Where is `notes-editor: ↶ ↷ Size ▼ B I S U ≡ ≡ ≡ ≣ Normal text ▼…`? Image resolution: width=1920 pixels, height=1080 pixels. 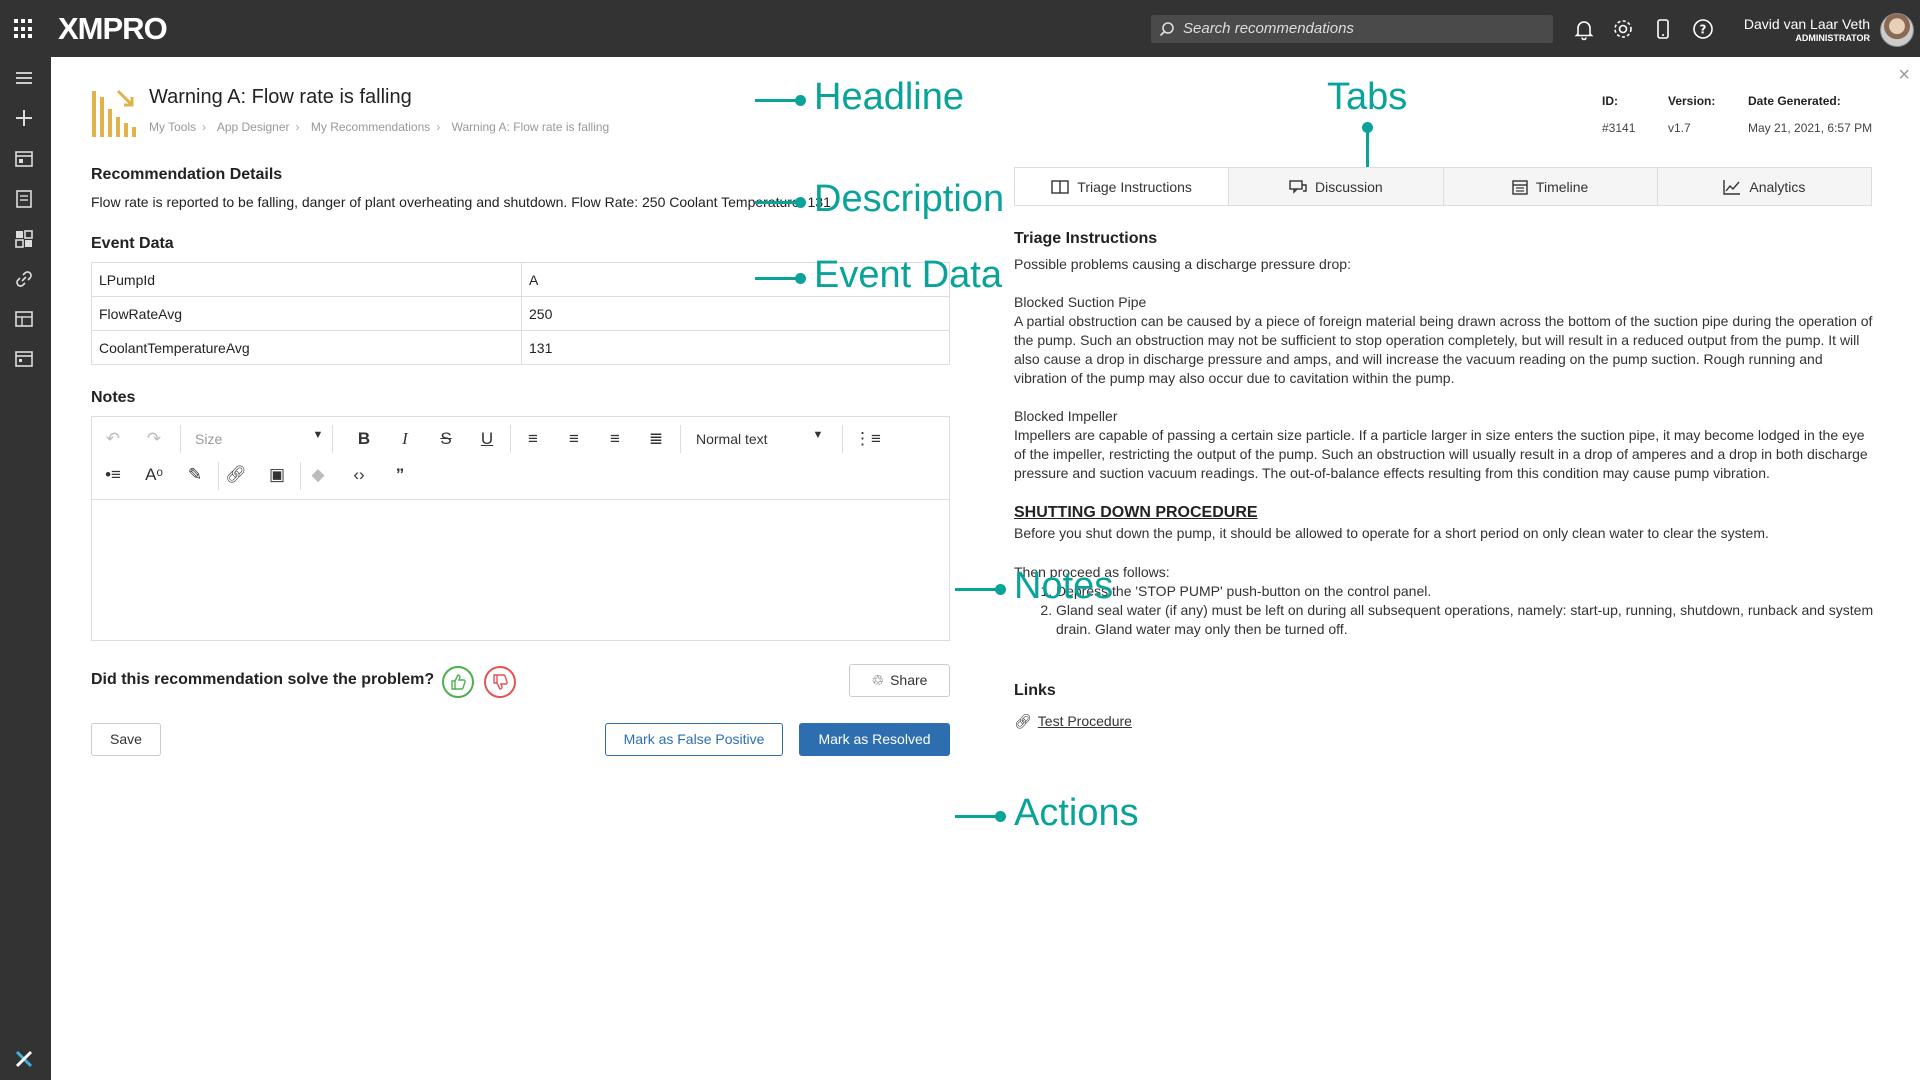 notes-editor: ↶ ↷ Size ▼ B I S U ≡ ≡ ≡ ≣ Normal text ▼… is located at coordinates (520, 528).